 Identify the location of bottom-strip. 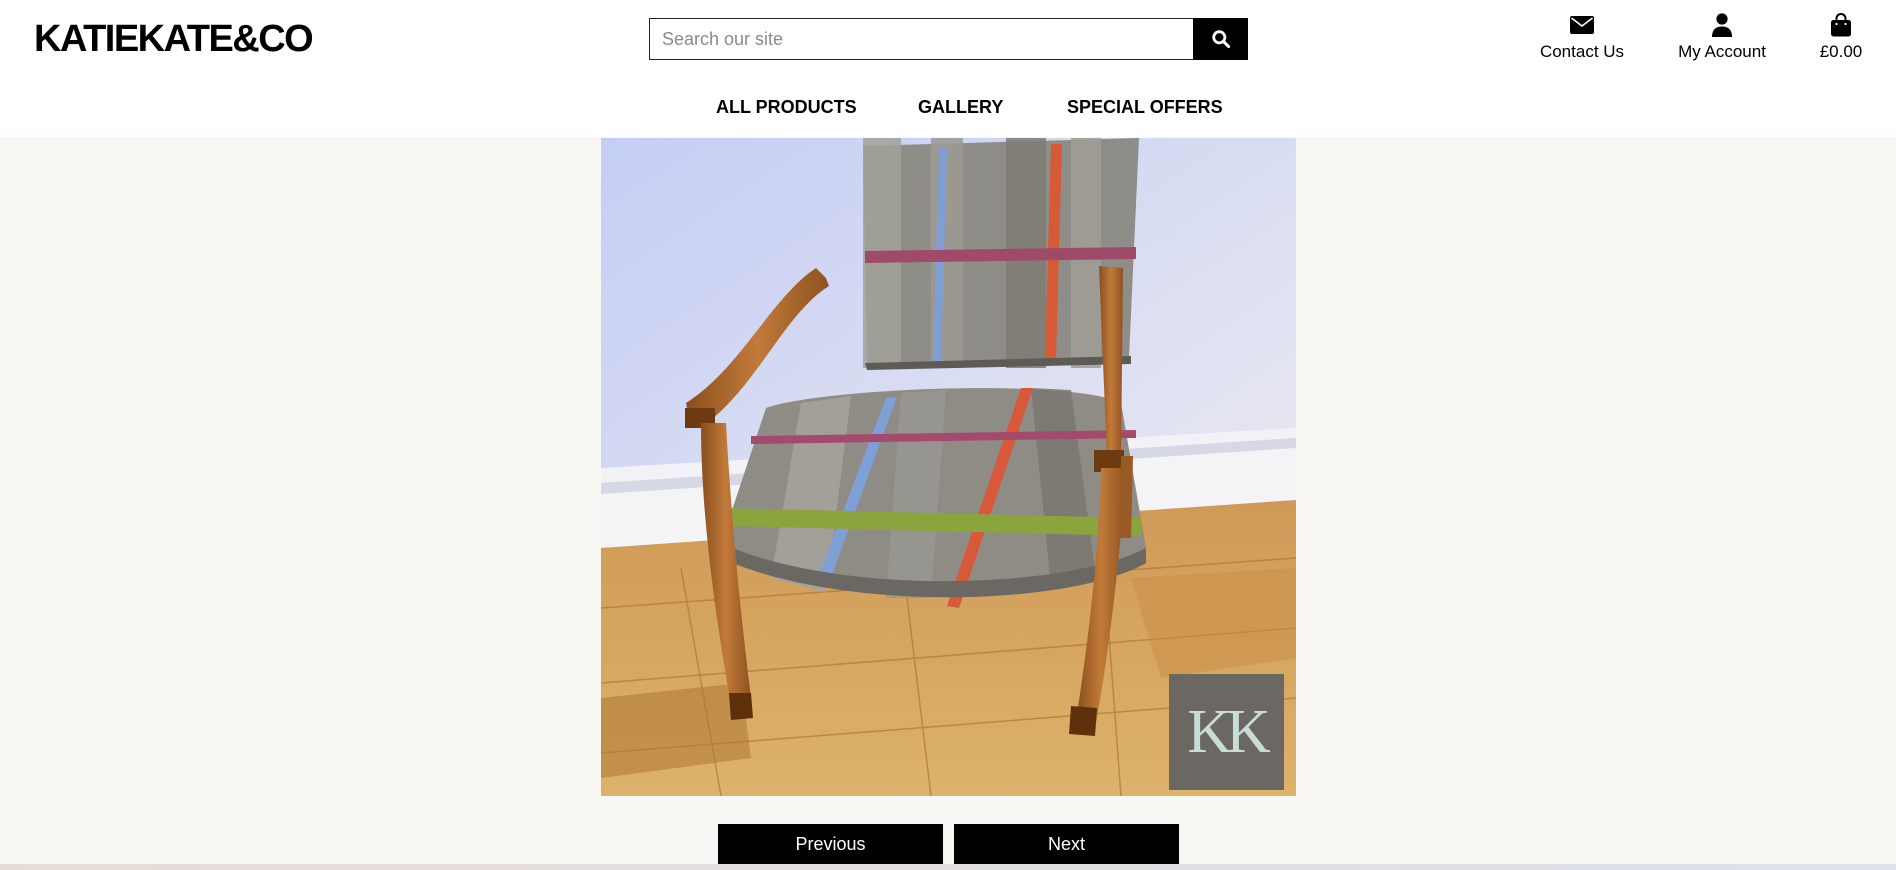
(948, 867).